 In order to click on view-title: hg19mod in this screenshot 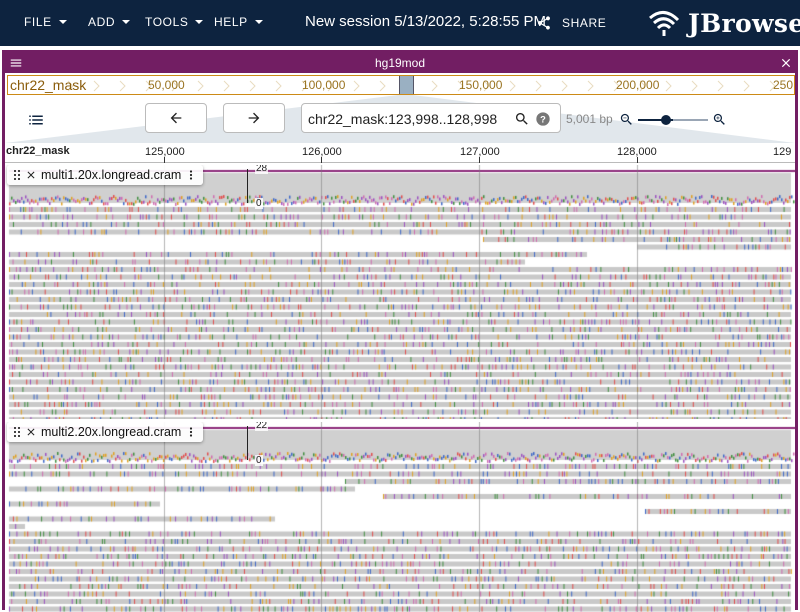, I will do `click(400, 63)`.